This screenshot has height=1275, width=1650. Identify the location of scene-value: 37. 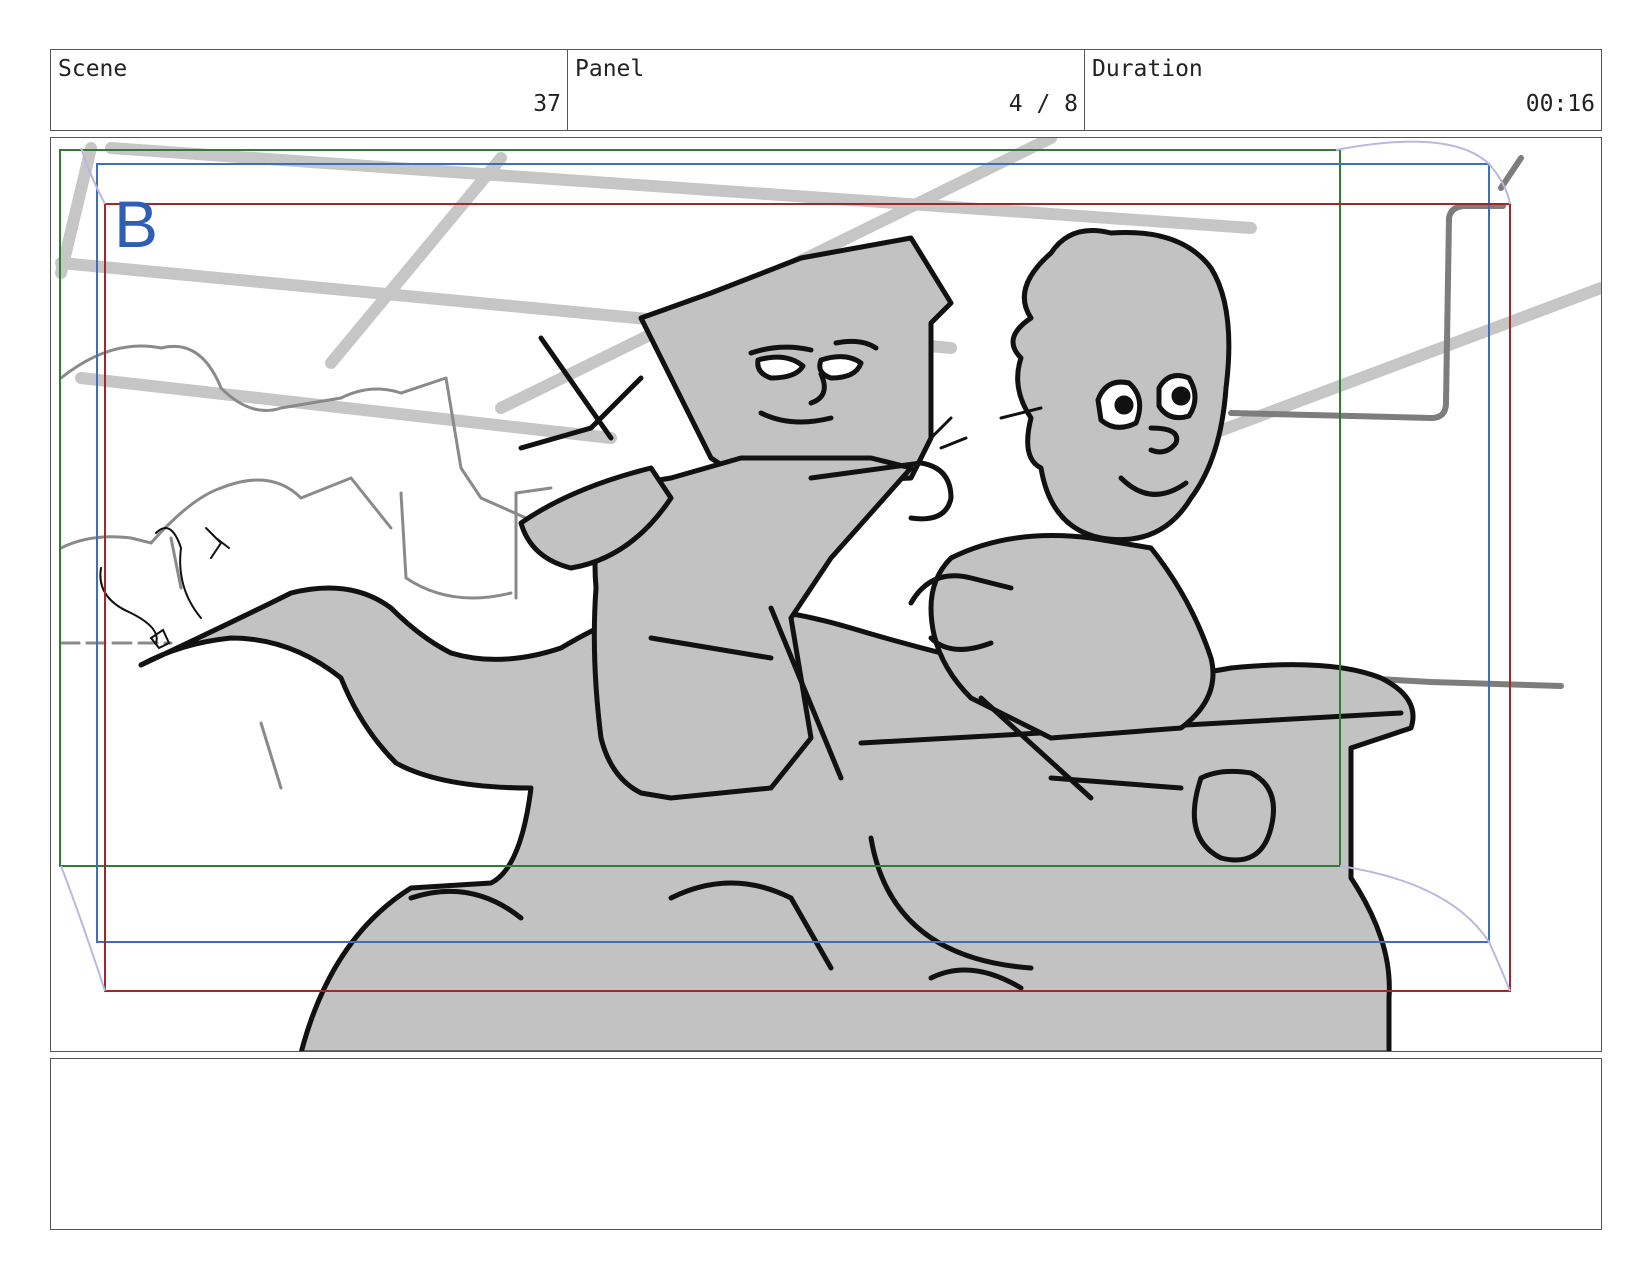
(547, 104).